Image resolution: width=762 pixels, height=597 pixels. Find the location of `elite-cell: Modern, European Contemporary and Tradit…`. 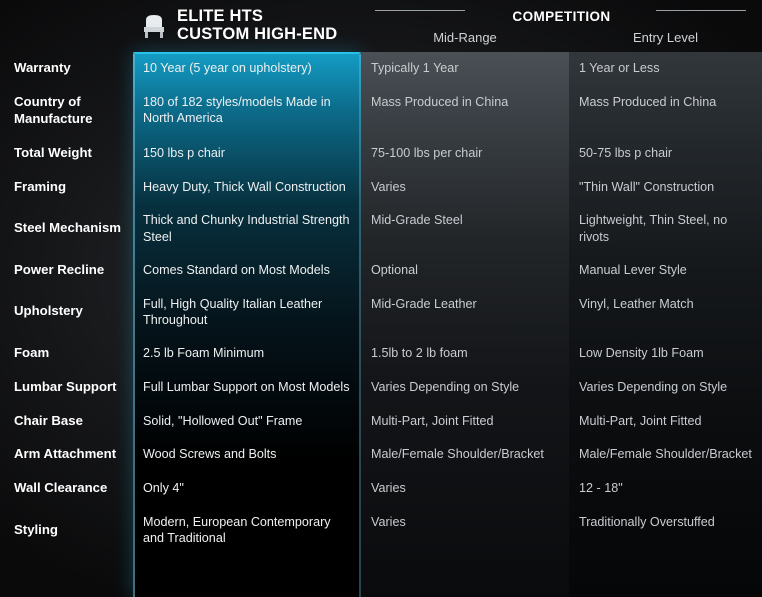

elite-cell: Modern, European Contemporary and Tradit… is located at coordinates (237, 530).